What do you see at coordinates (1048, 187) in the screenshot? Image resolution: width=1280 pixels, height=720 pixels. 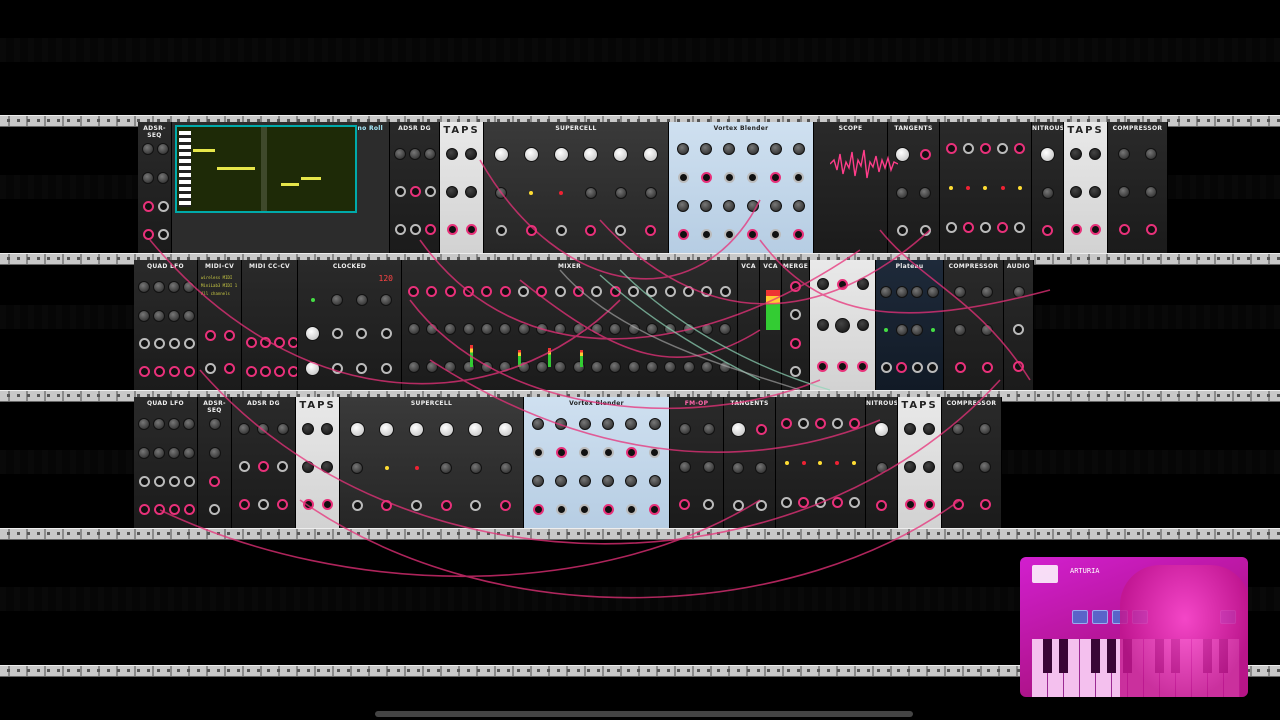 I see `module-nitrous: NITROUS` at bounding box center [1048, 187].